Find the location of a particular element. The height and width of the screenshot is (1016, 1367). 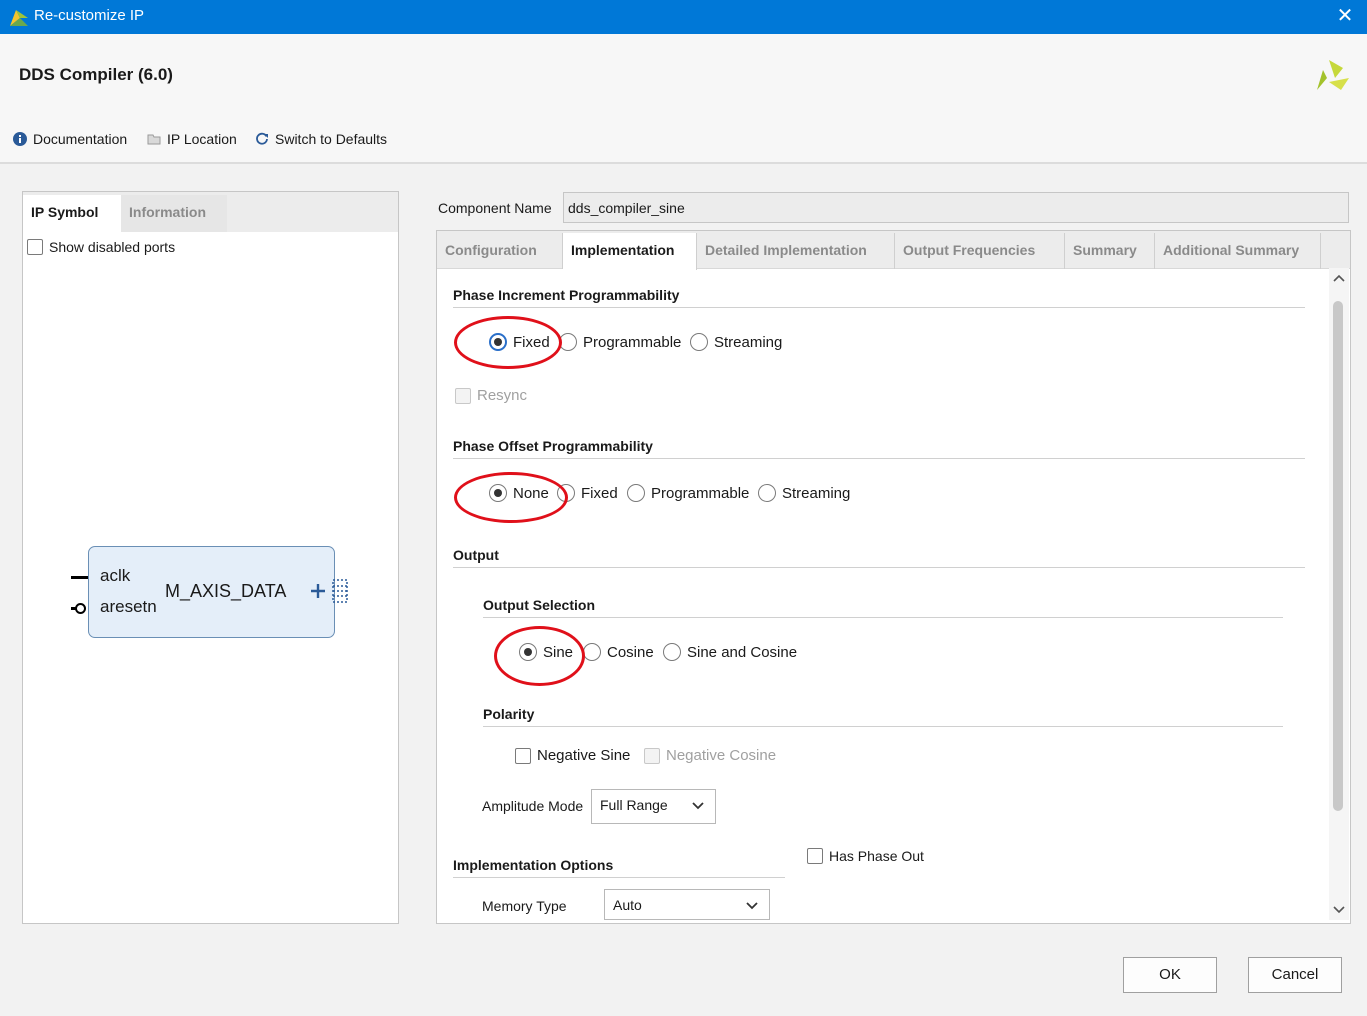

port-m-axis-data: M_AXIS_DATA is located at coordinates (226, 591).